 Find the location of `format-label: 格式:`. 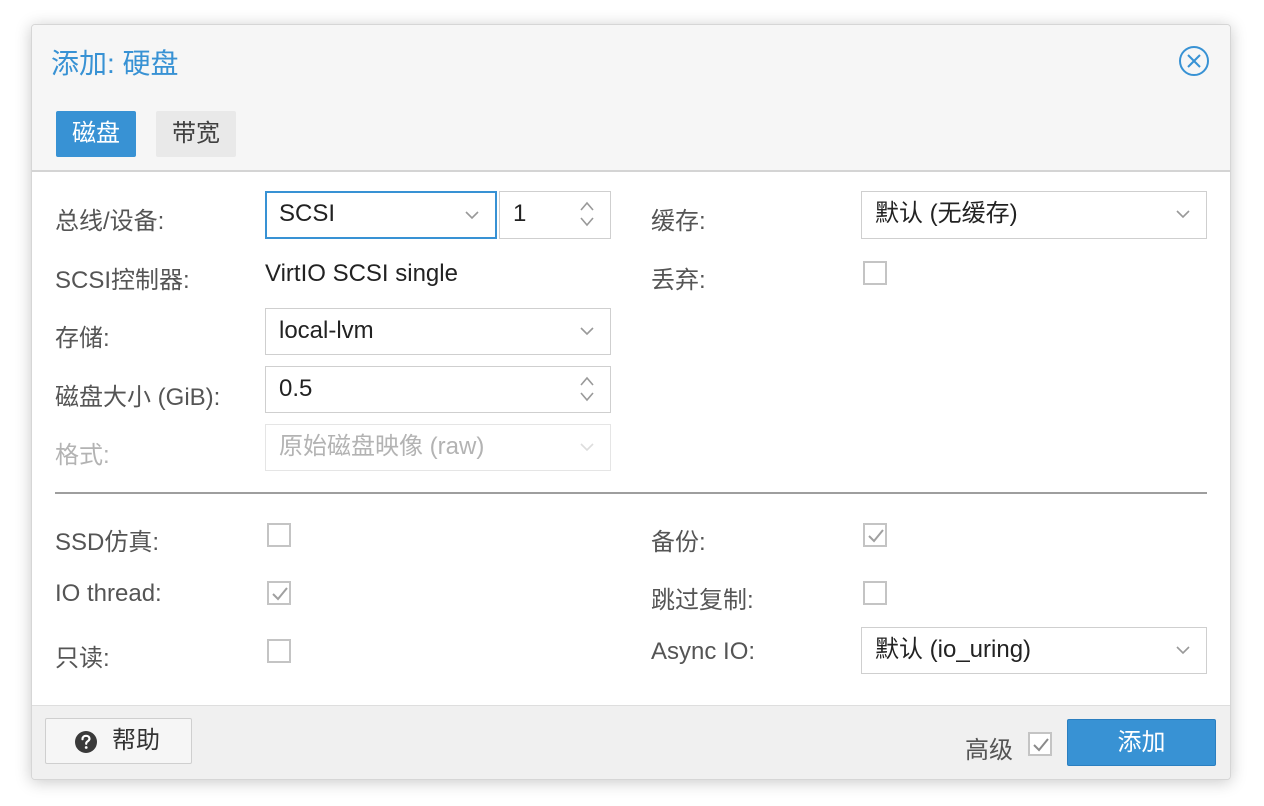

format-label: 格式: is located at coordinates (82, 455).